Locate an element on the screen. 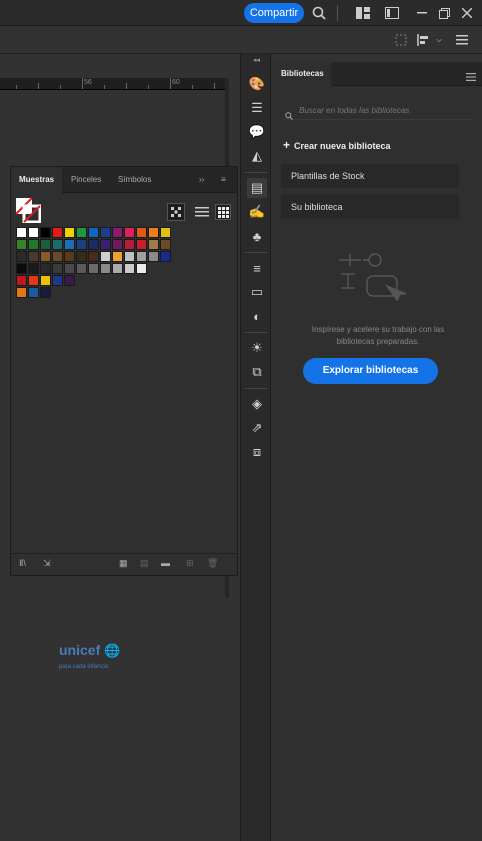  properties-icon: ☰ is located at coordinates (257, 108).